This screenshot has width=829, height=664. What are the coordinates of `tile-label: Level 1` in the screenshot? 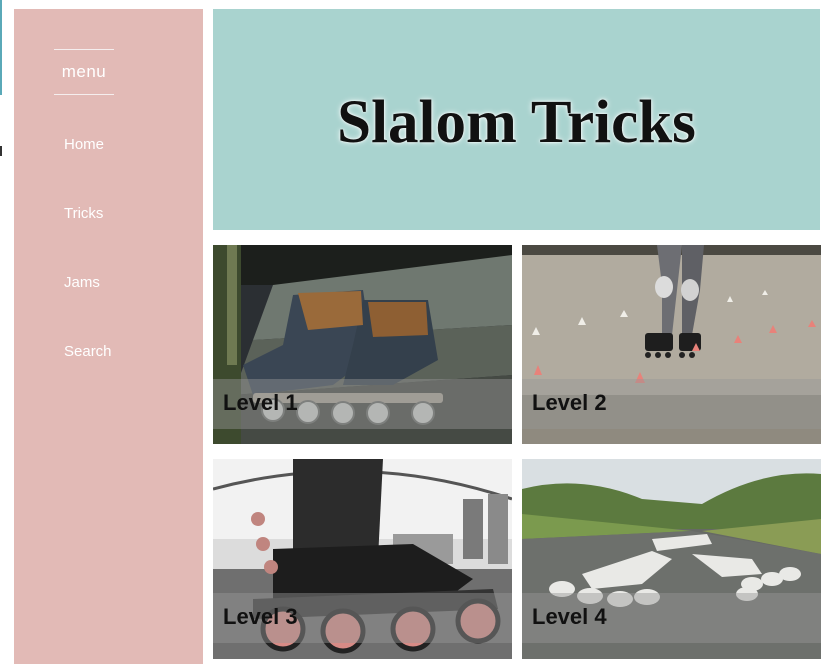 It's located at (260, 402).